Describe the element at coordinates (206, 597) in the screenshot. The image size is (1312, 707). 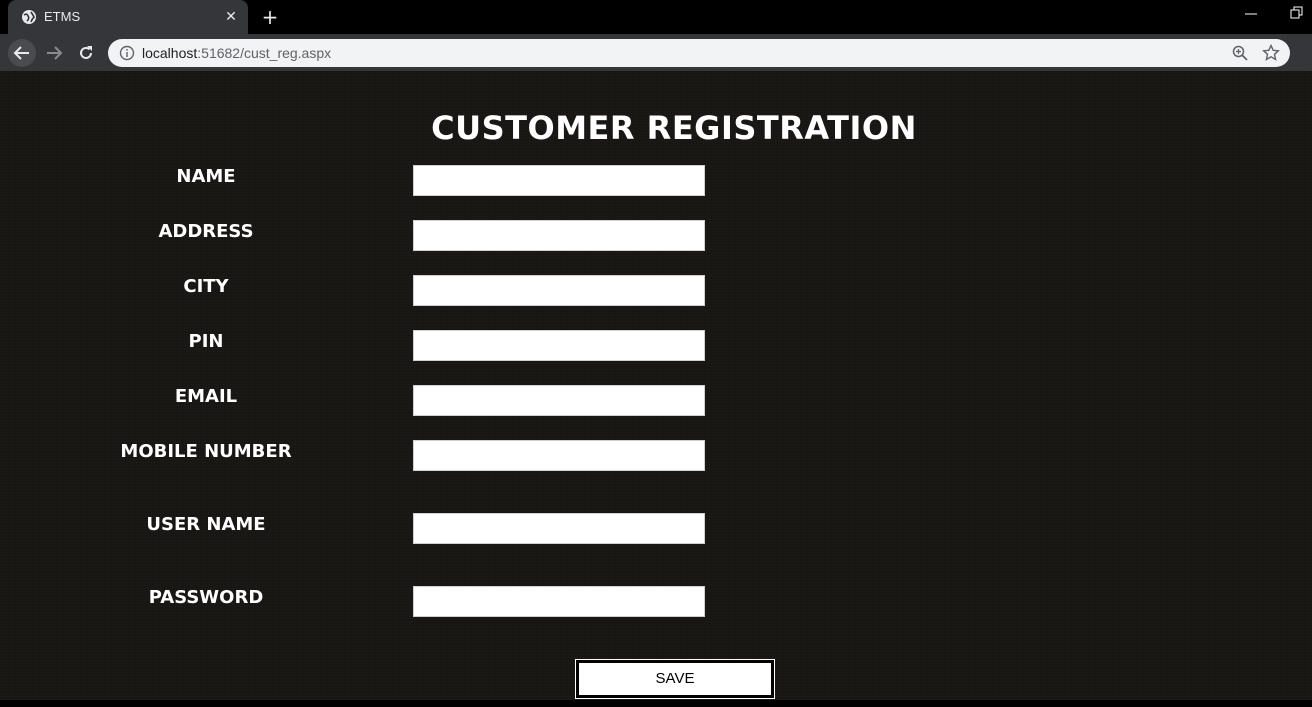
I see `password-label: PASSWORD` at that location.